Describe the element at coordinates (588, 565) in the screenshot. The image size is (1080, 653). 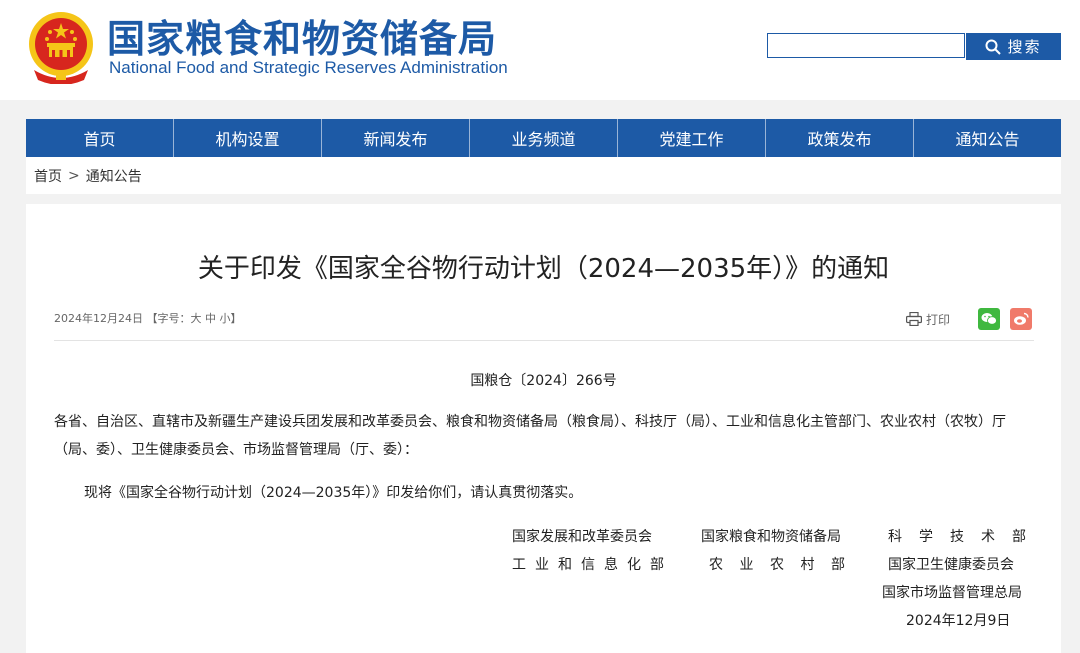
I see `signatory-miit: 工业和信息化部` at that location.